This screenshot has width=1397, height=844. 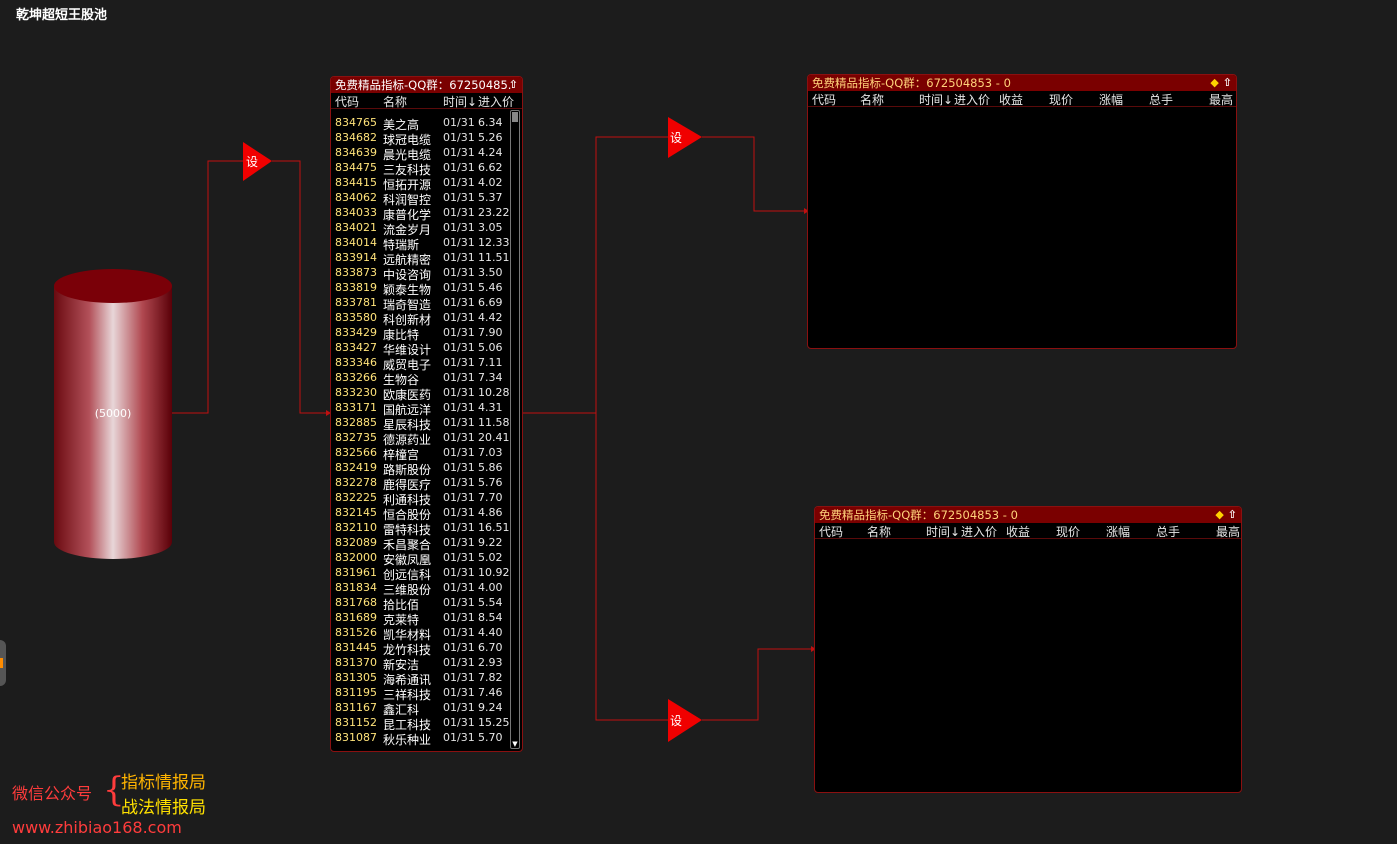 I want to click on handle-grip-icon, so click(x=1, y=663).